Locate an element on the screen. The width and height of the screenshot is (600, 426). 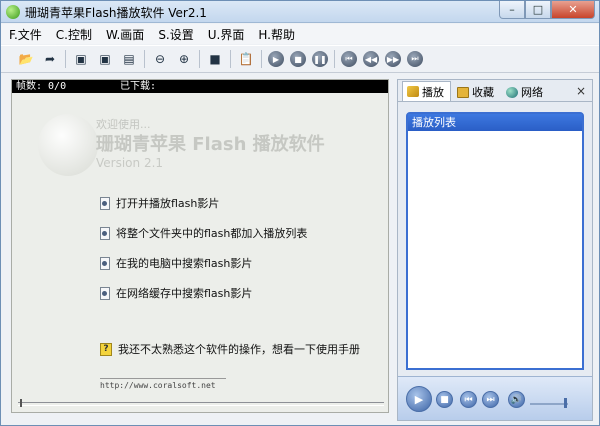
prev-button: ⏮ is located at coordinates (468, 399).